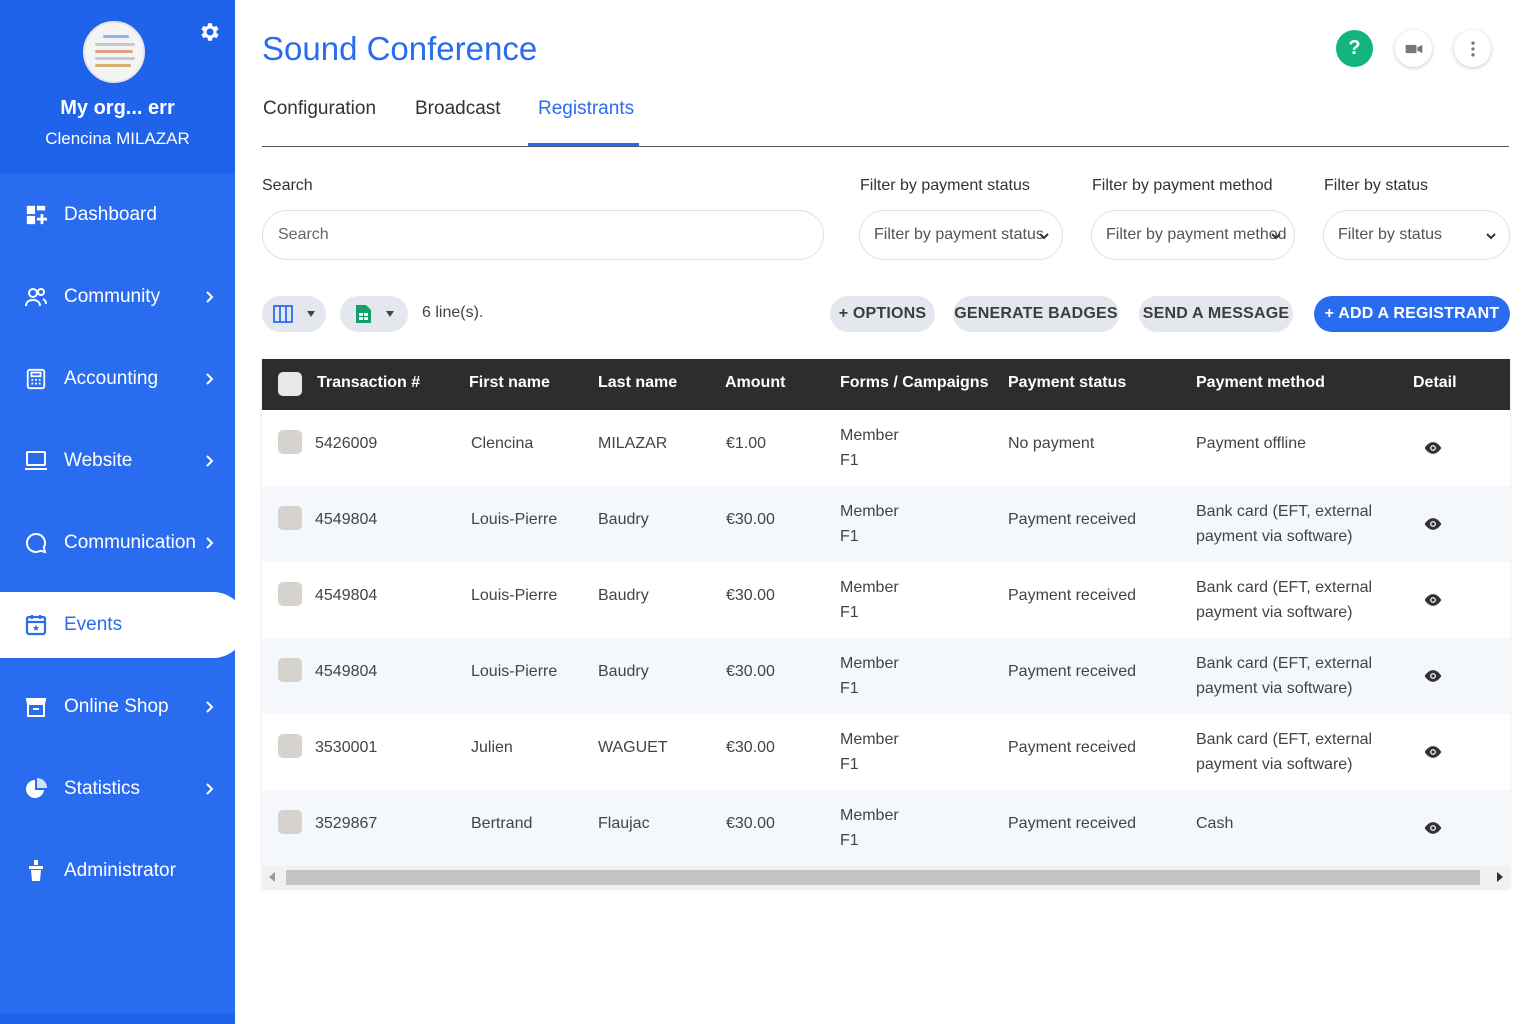 This screenshot has width=1536, height=1024. What do you see at coordinates (117, 1019) in the screenshot?
I see `sidebar-footer` at bounding box center [117, 1019].